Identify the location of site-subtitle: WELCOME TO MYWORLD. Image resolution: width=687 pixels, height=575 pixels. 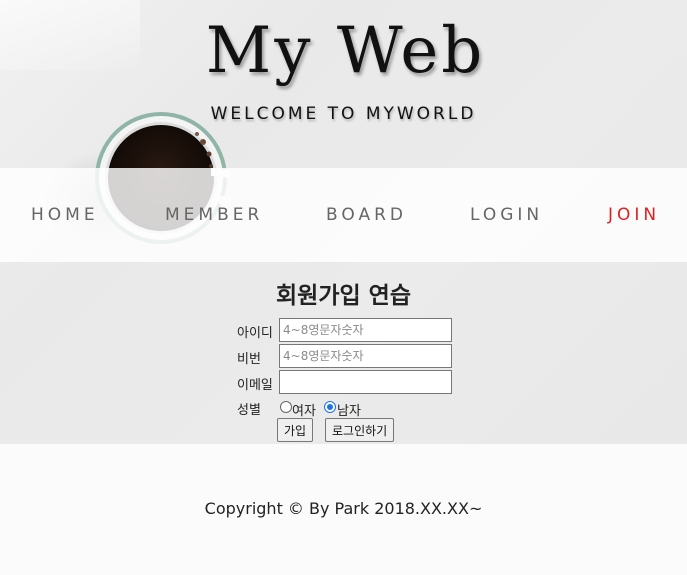
(343, 114).